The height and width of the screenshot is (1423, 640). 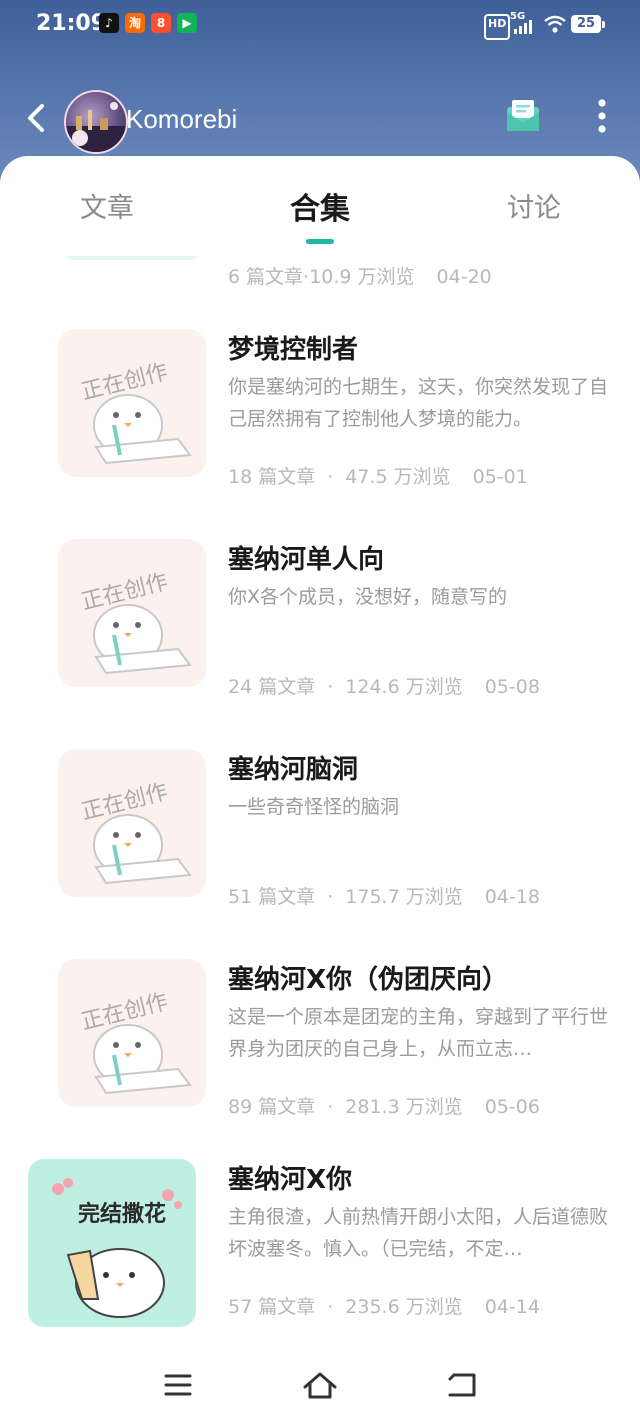 I want to click on update-date: 05-08, so click(x=512, y=687).